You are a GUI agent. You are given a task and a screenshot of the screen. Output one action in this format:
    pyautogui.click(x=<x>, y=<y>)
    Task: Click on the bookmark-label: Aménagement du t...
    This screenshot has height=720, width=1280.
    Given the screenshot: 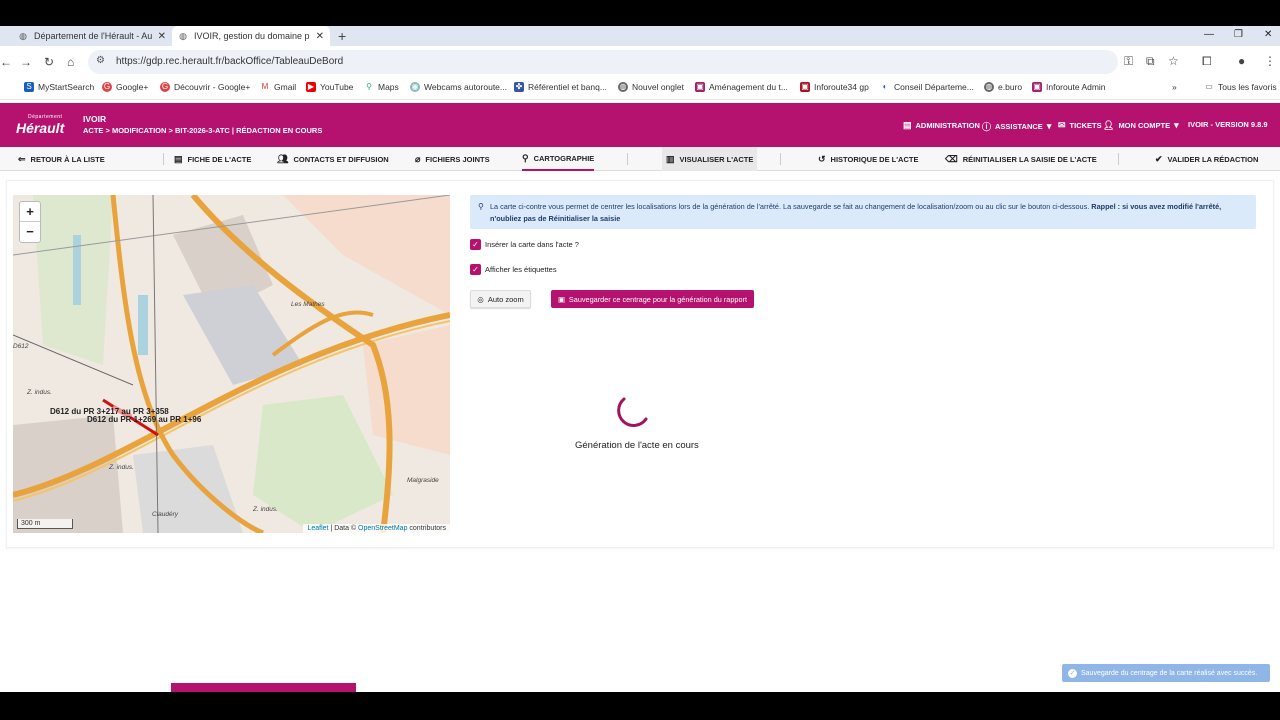 What is the action you would take?
    pyautogui.click(x=748, y=87)
    